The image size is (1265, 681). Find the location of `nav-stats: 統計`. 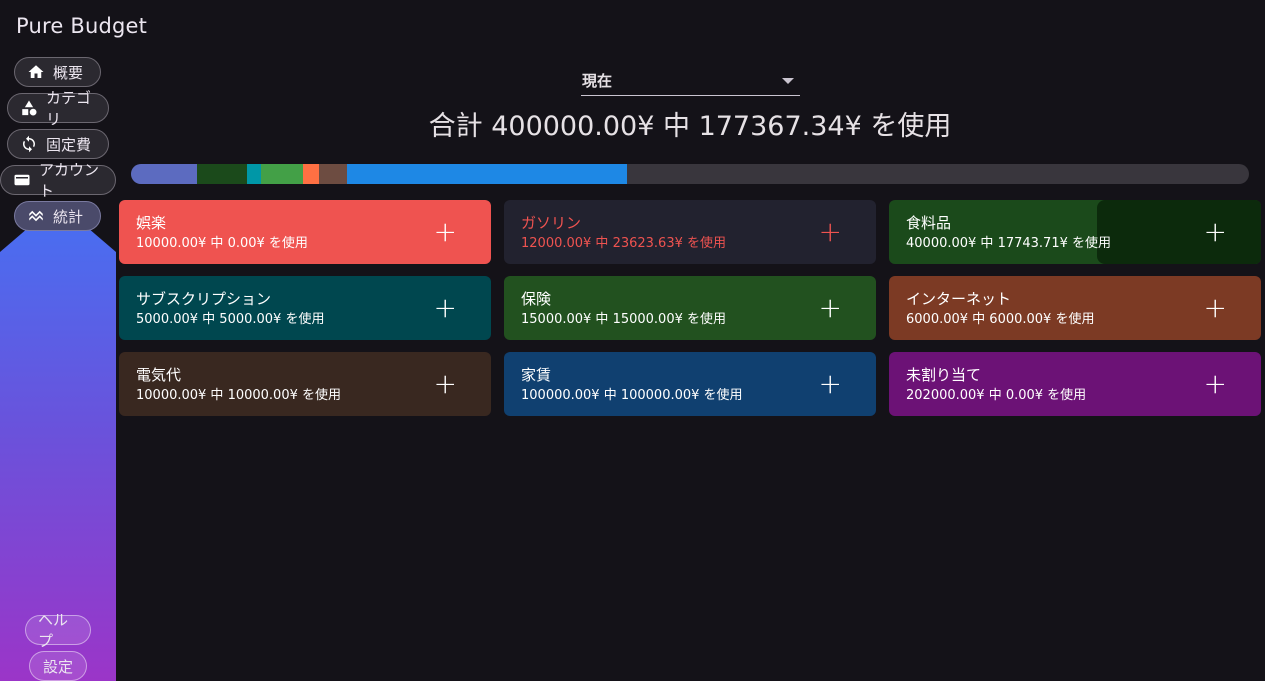

nav-stats: 統計 is located at coordinates (57, 216).